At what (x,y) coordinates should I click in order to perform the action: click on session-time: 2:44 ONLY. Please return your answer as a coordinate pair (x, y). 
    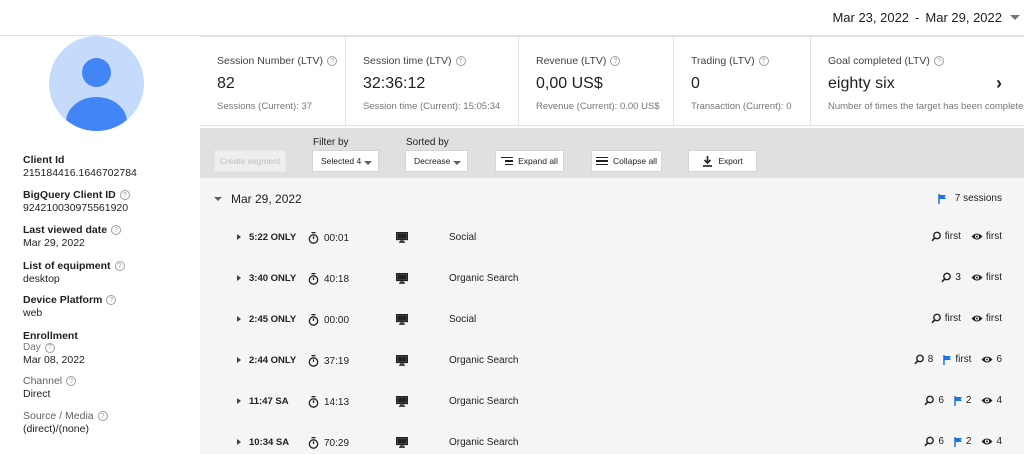
    Looking at the image, I should click on (273, 360).